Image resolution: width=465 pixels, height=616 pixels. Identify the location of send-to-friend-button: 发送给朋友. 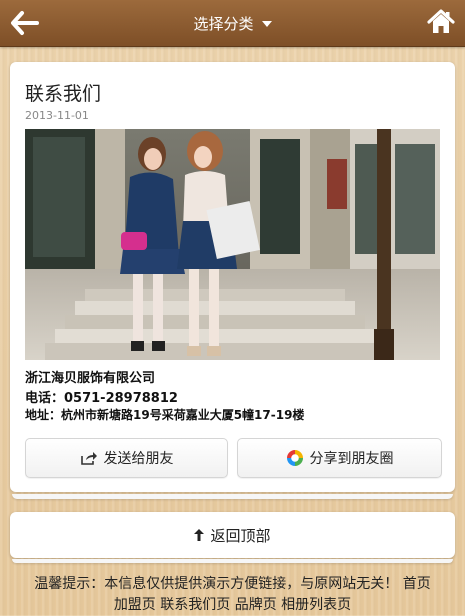
(126, 458).